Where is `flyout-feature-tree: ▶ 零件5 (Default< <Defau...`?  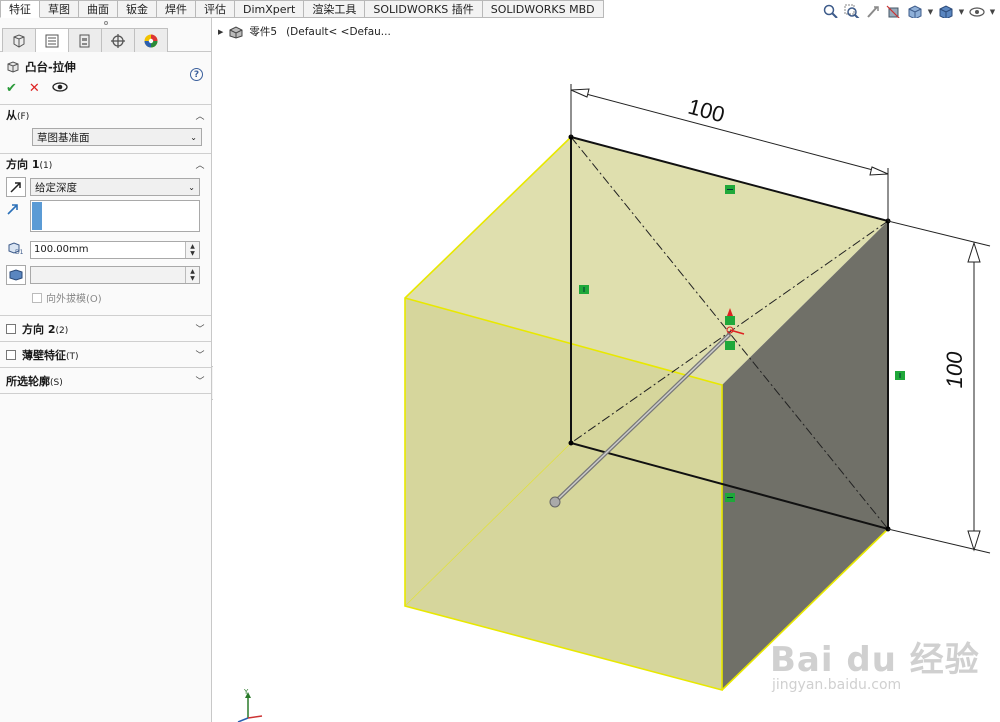 flyout-feature-tree: ▶ 零件5 (Default< <Defau... is located at coordinates (304, 31).